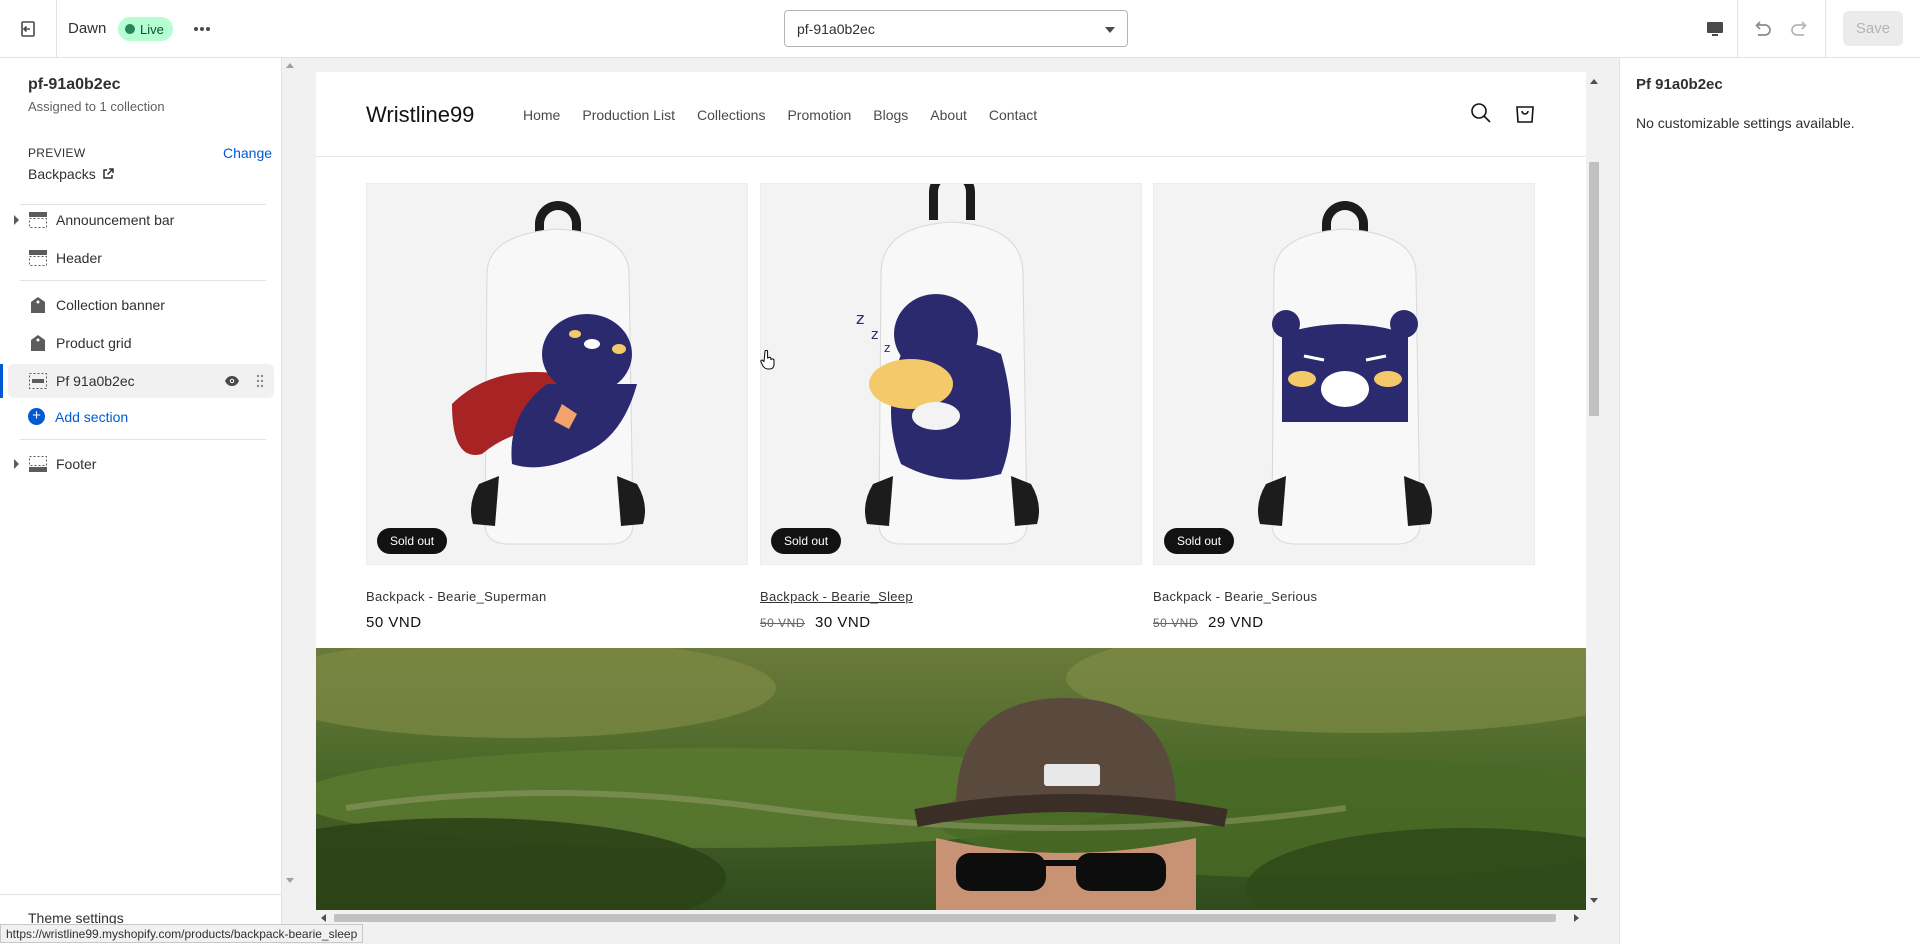 The image size is (1920, 944). What do you see at coordinates (137, 258) in the screenshot?
I see `section-header: Header` at bounding box center [137, 258].